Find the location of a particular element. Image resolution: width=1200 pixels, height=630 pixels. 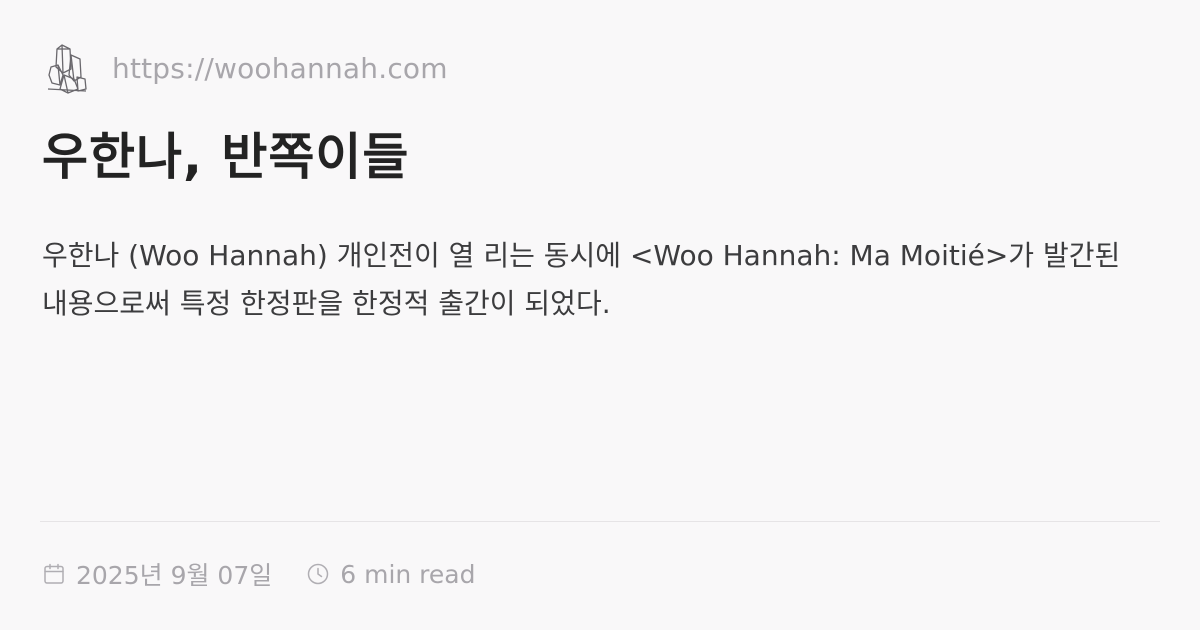

divider is located at coordinates (600, 521).